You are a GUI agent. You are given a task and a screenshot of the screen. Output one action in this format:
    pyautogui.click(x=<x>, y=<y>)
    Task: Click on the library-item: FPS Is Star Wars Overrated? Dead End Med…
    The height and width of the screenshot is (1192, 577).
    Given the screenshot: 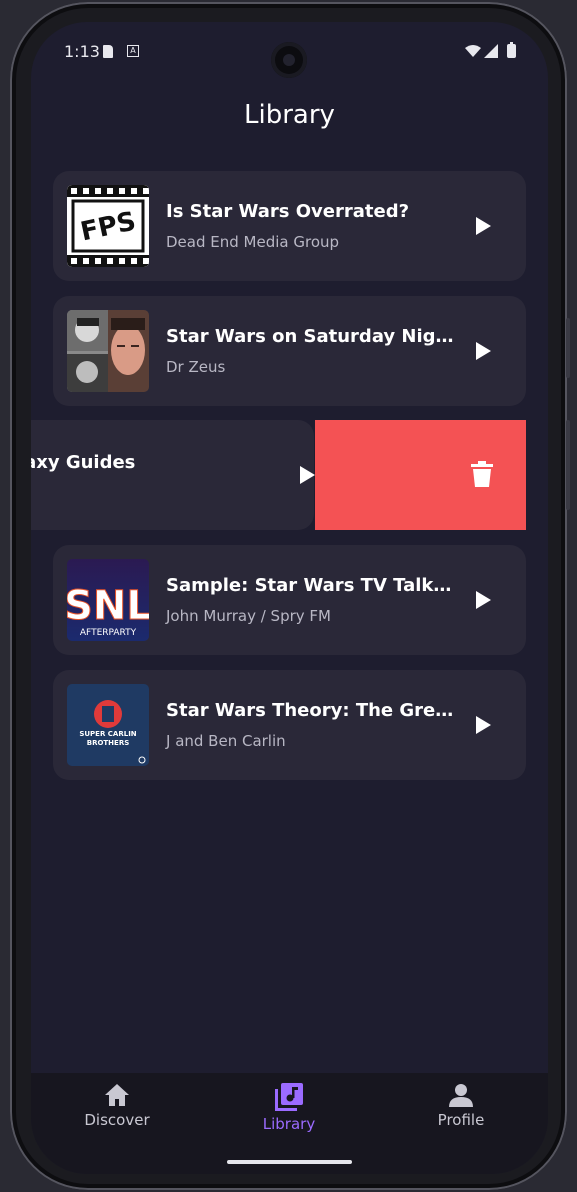 What is the action you would take?
    pyautogui.click(x=289, y=226)
    